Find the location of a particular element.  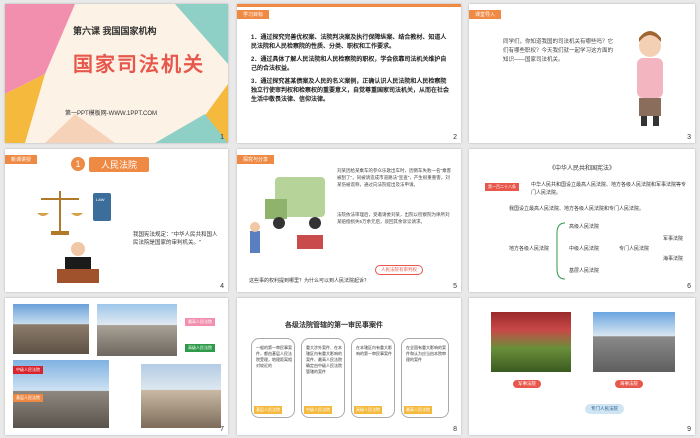

slide-8-col-1: 一般的第一审民事案件，都由基层人民法院受理，地理距离相对较近的 基层人民法院 is located at coordinates (273, 378).